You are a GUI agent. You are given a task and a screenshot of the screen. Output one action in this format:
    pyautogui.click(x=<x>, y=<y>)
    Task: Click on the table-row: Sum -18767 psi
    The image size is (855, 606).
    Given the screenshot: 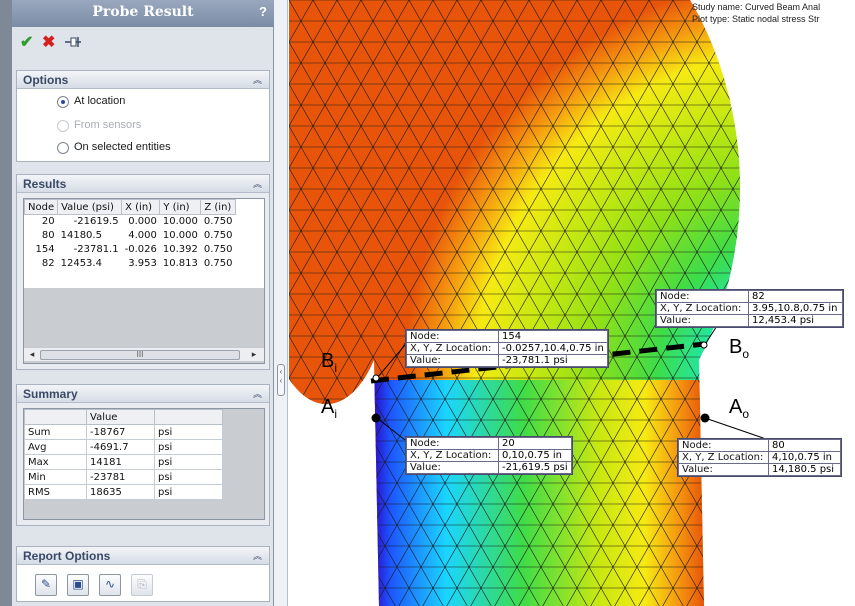 What is the action you would take?
    pyautogui.click(x=123, y=432)
    